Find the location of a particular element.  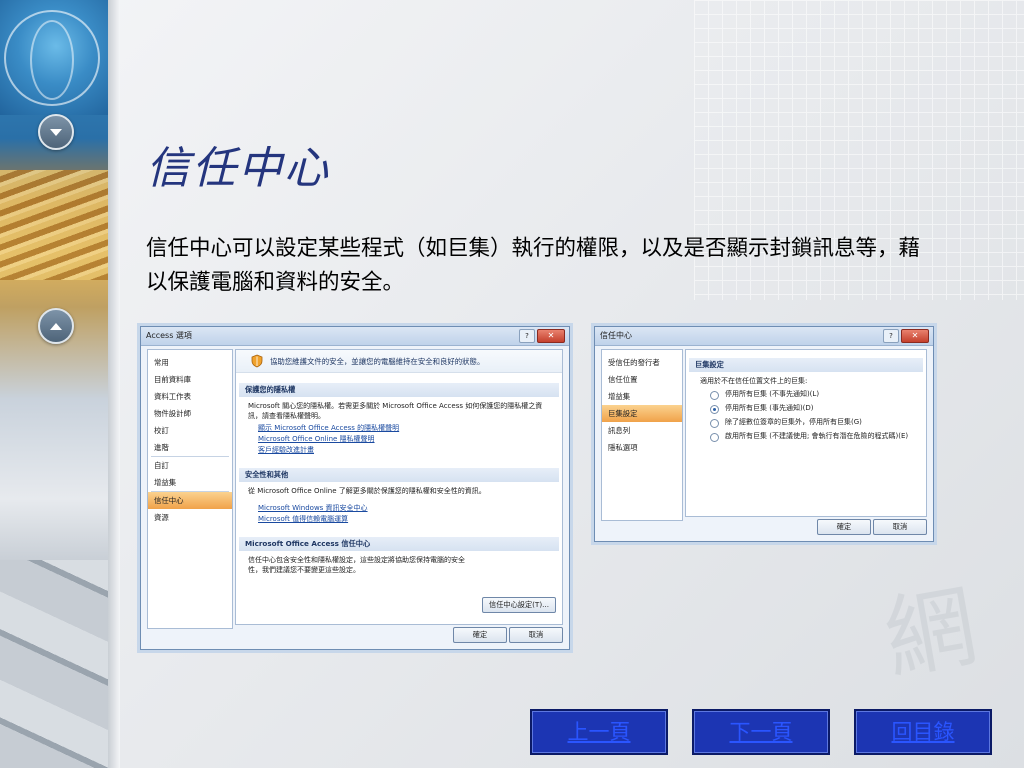

sidebar-item: 資源 is located at coordinates (190, 517).